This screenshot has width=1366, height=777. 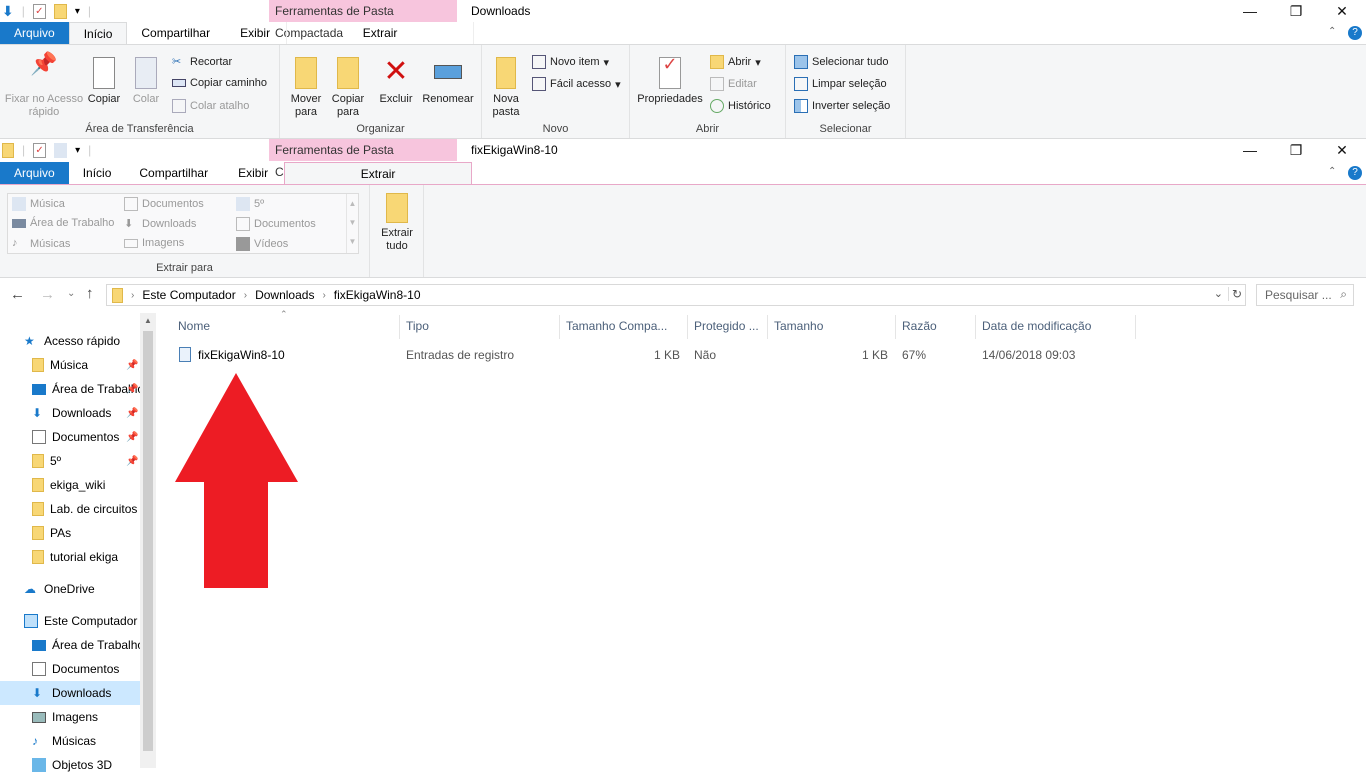 What do you see at coordinates (71, 293) in the screenshot?
I see `recent-locations-chevron-icon: ⌄` at bounding box center [71, 293].